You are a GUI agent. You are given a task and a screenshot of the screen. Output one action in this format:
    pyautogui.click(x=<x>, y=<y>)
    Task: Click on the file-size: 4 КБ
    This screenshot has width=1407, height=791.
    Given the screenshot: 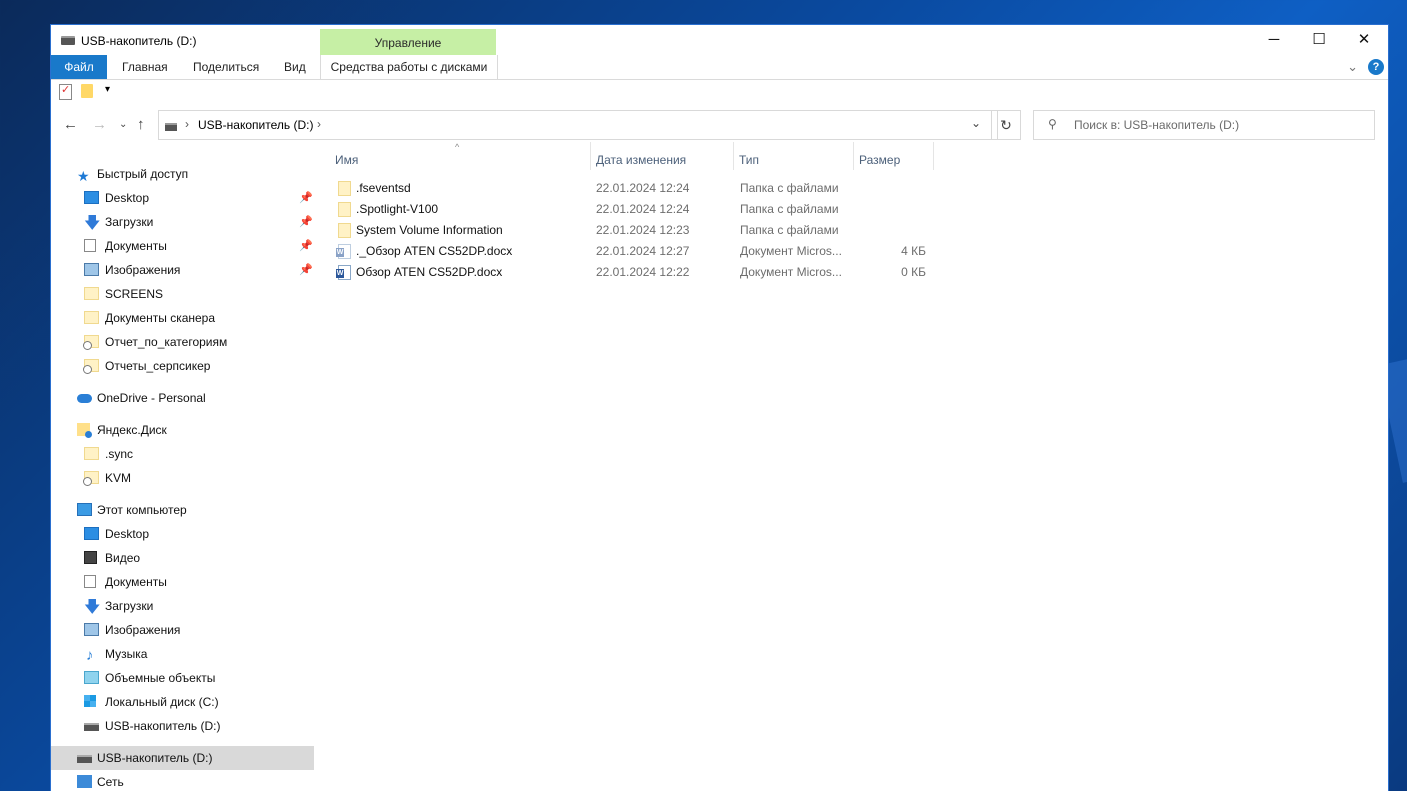 What is the action you would take?
    pyautogui.click(x=913, y=251)
    